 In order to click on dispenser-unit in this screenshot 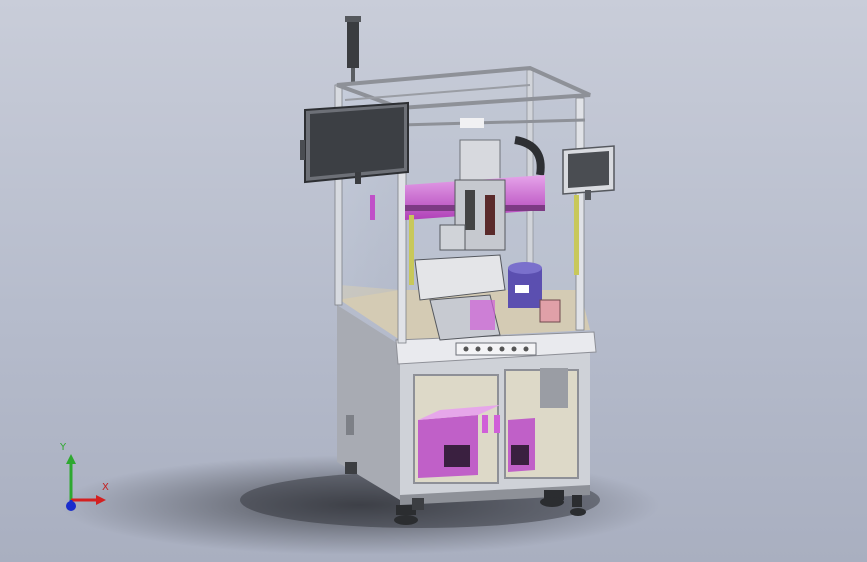, I will do `click(525, 285)`.